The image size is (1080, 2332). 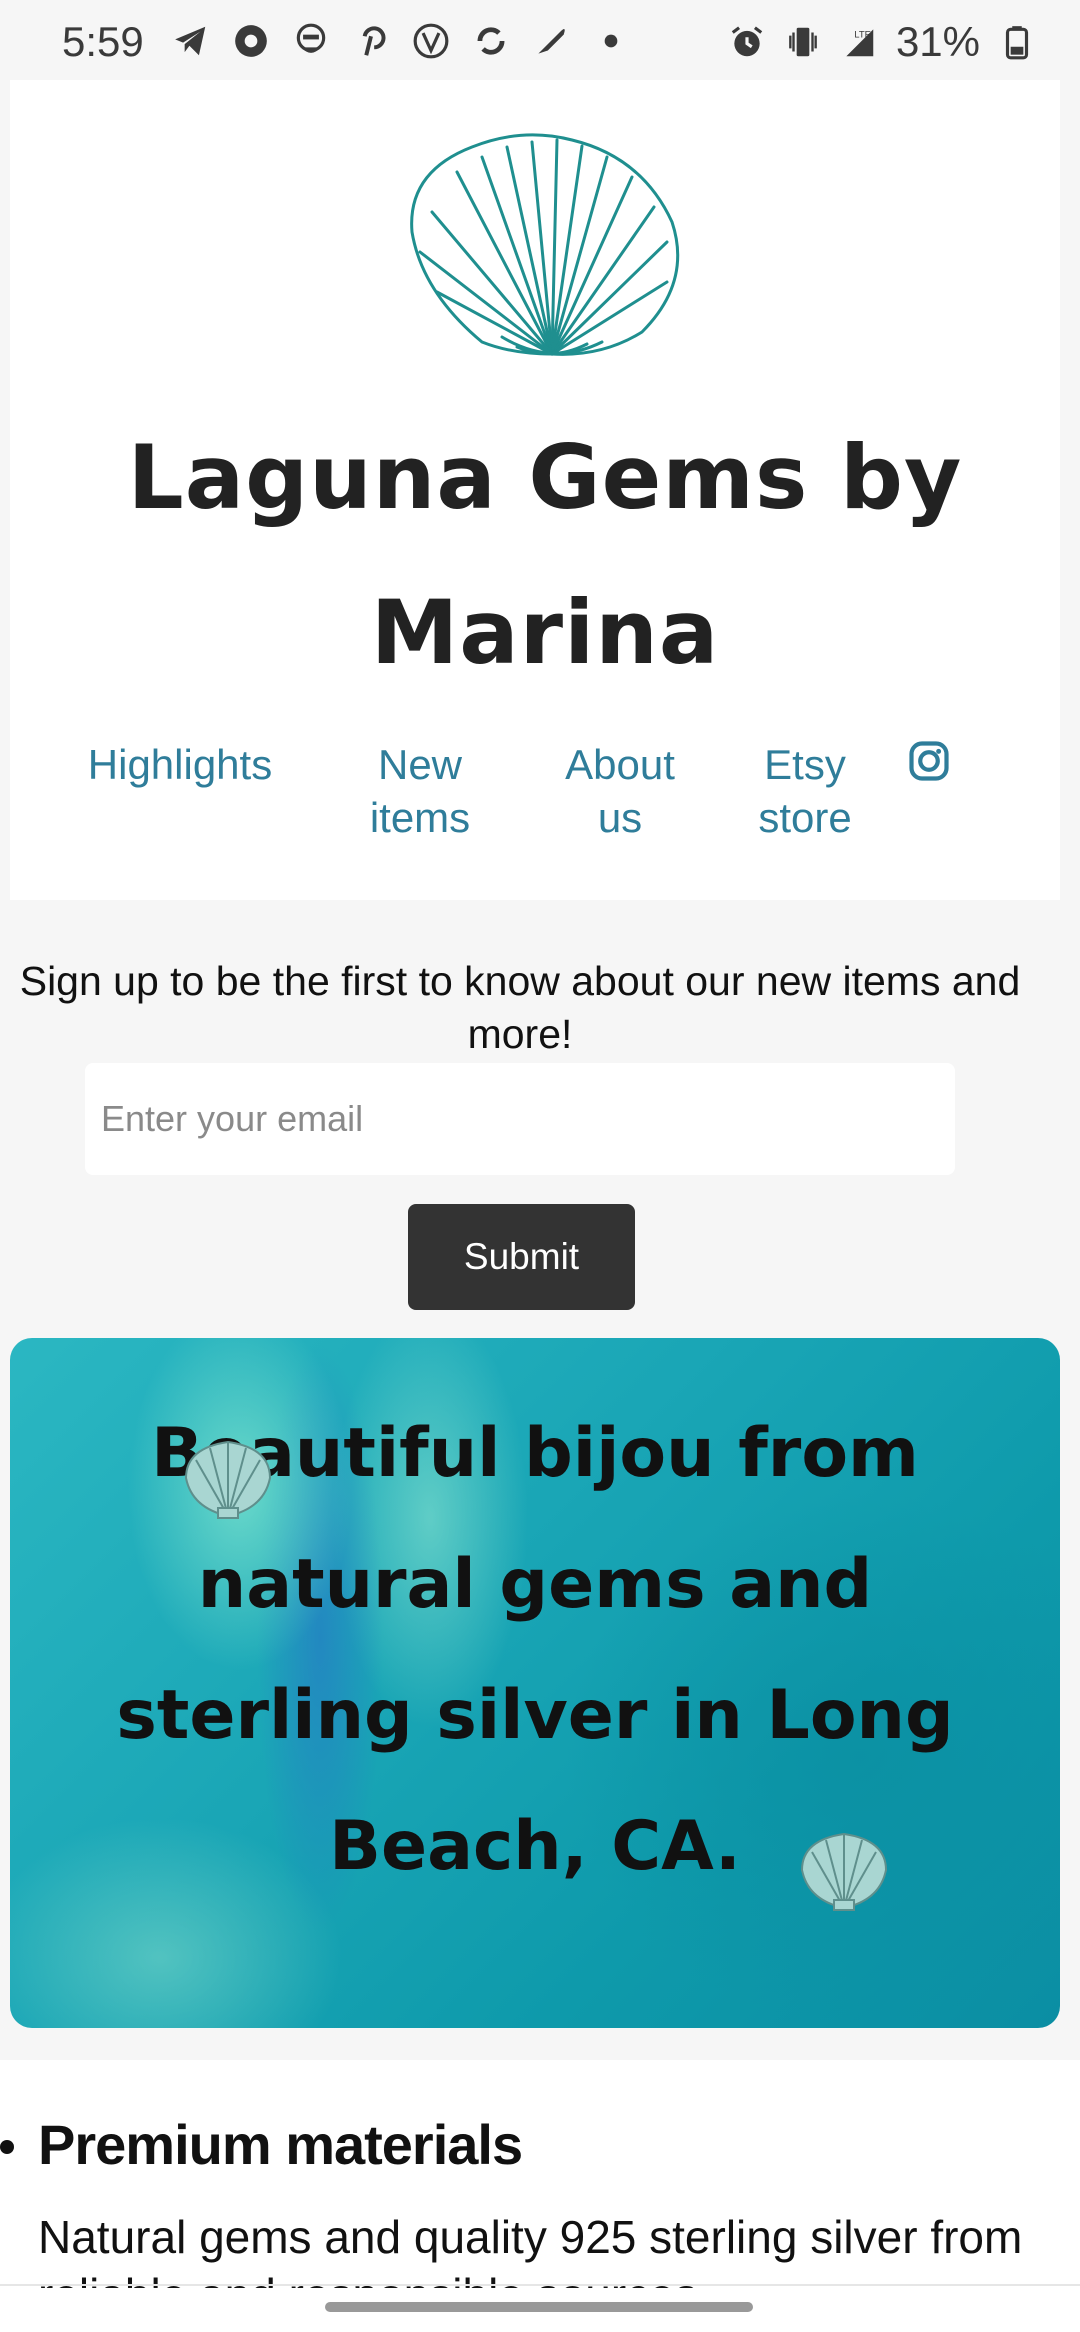 What do you see at coordinates (862, 34) in the screenshot?
I see `svg-text: LTE` at bounding box center [862, 34].